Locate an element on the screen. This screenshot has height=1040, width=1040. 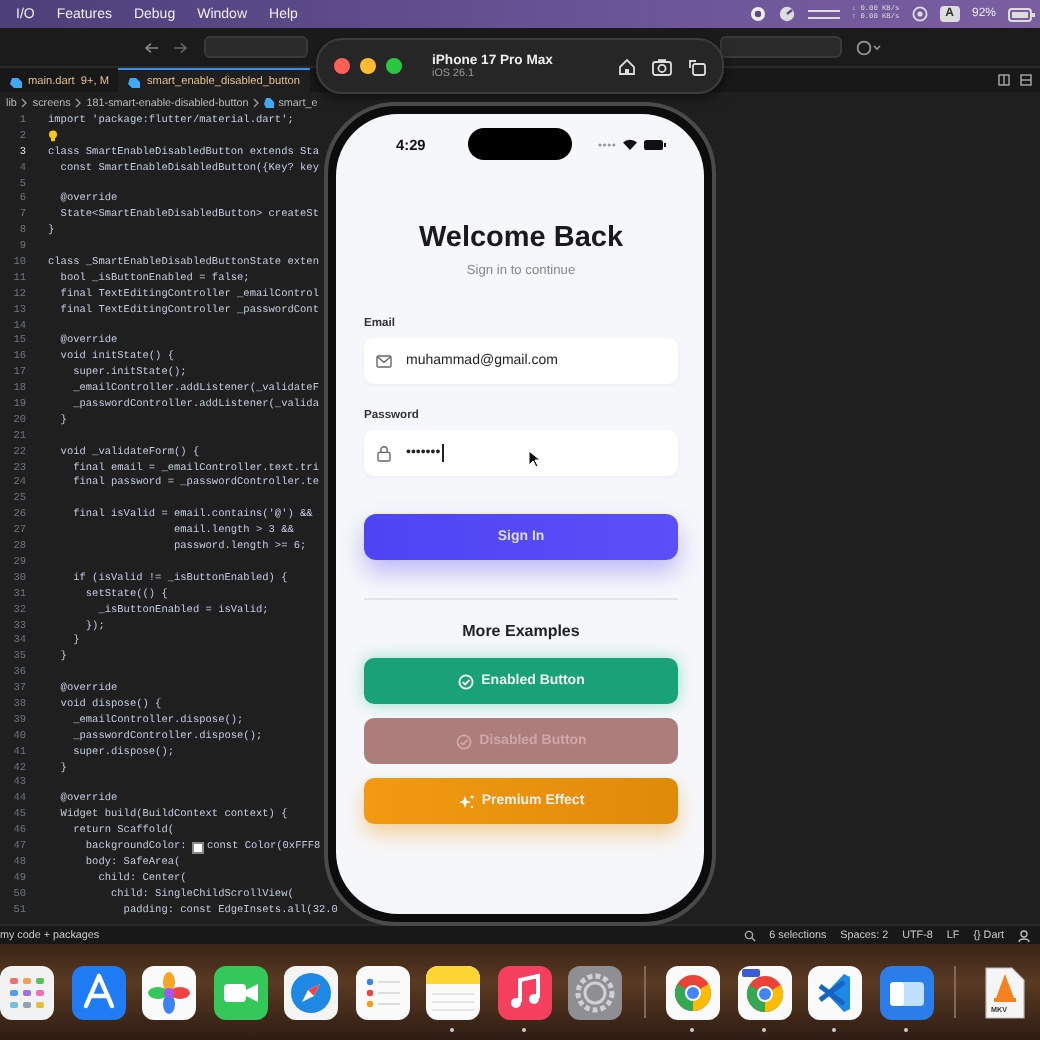
window-app-icon is located at coordinates (906, 992).